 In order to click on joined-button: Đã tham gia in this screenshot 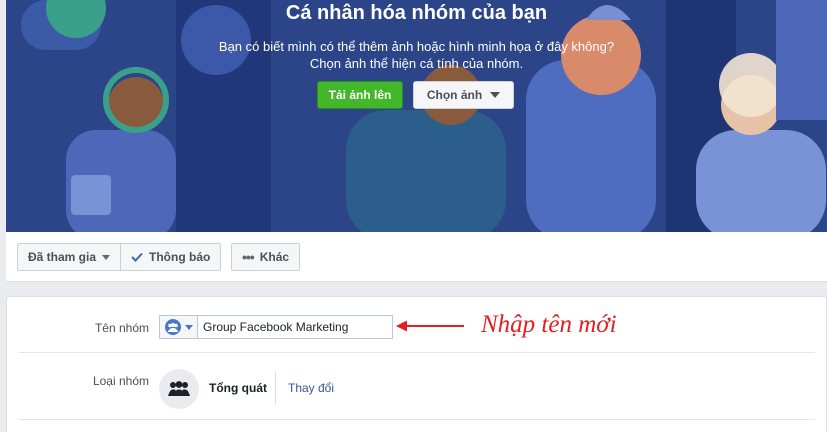, I will do `click(69, 257)`.